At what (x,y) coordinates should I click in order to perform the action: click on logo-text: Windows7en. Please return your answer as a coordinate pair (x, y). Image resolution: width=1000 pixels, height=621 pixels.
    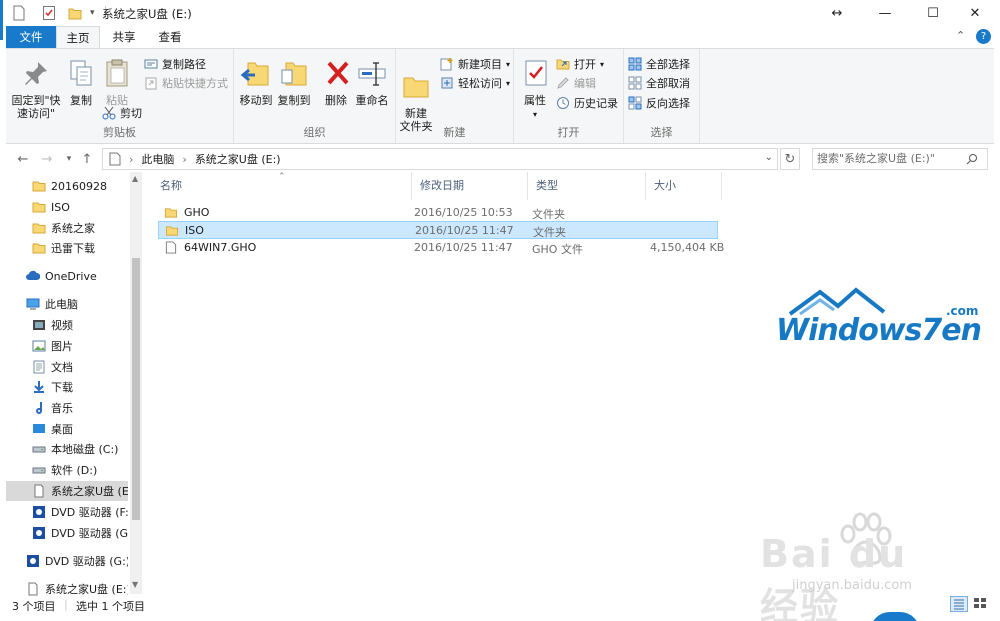
    Looking at the image, I should click on (879, 330).